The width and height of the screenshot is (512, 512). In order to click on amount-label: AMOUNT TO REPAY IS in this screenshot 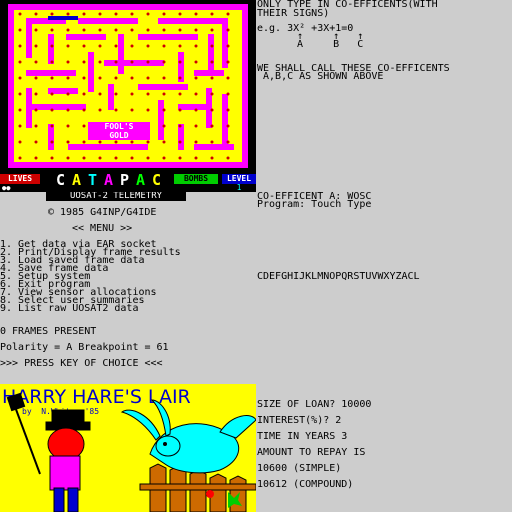, I will do `click(311, 452)`.